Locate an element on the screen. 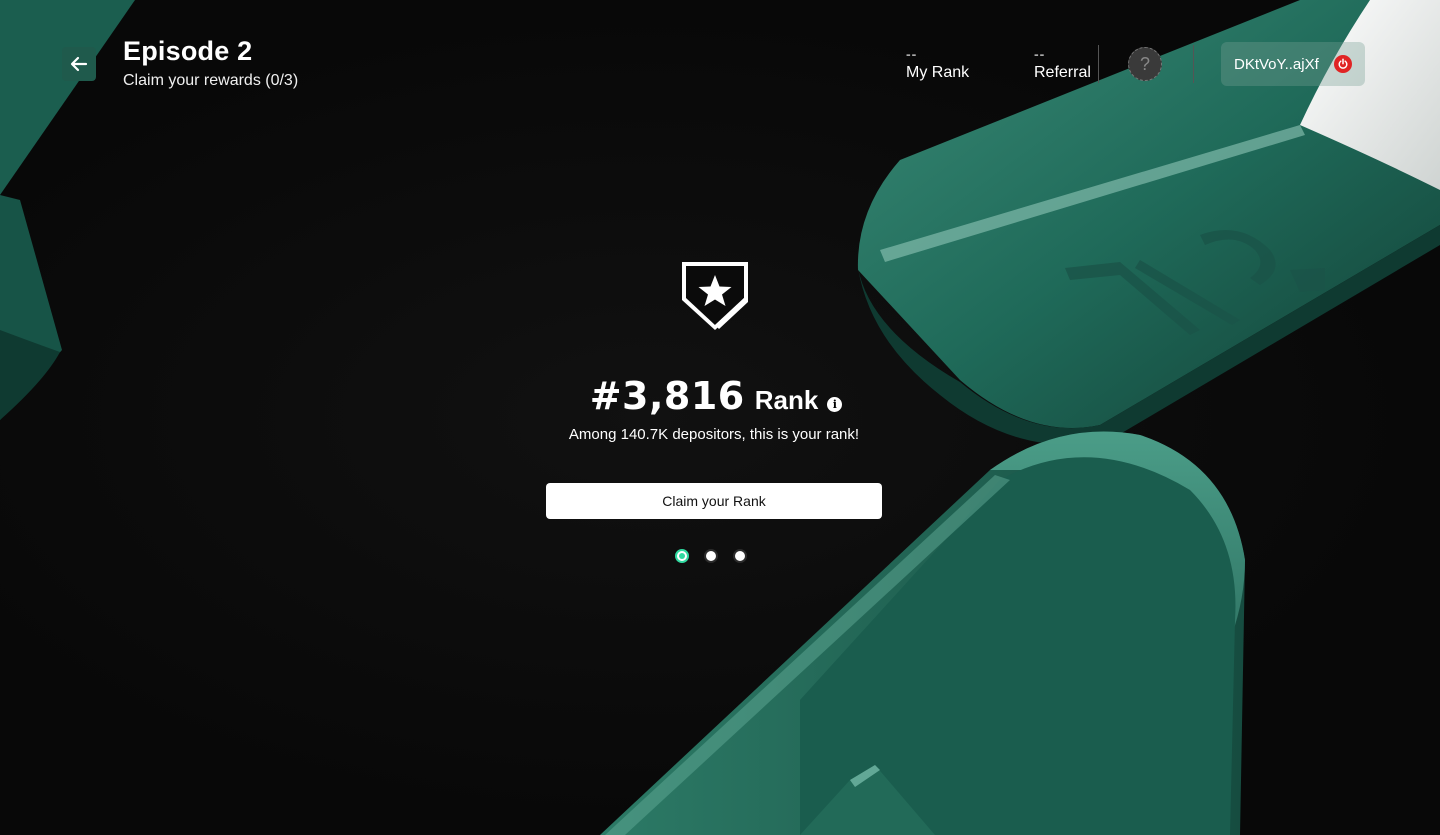  referral-label: Referral is located at coordinates (1062, 72).